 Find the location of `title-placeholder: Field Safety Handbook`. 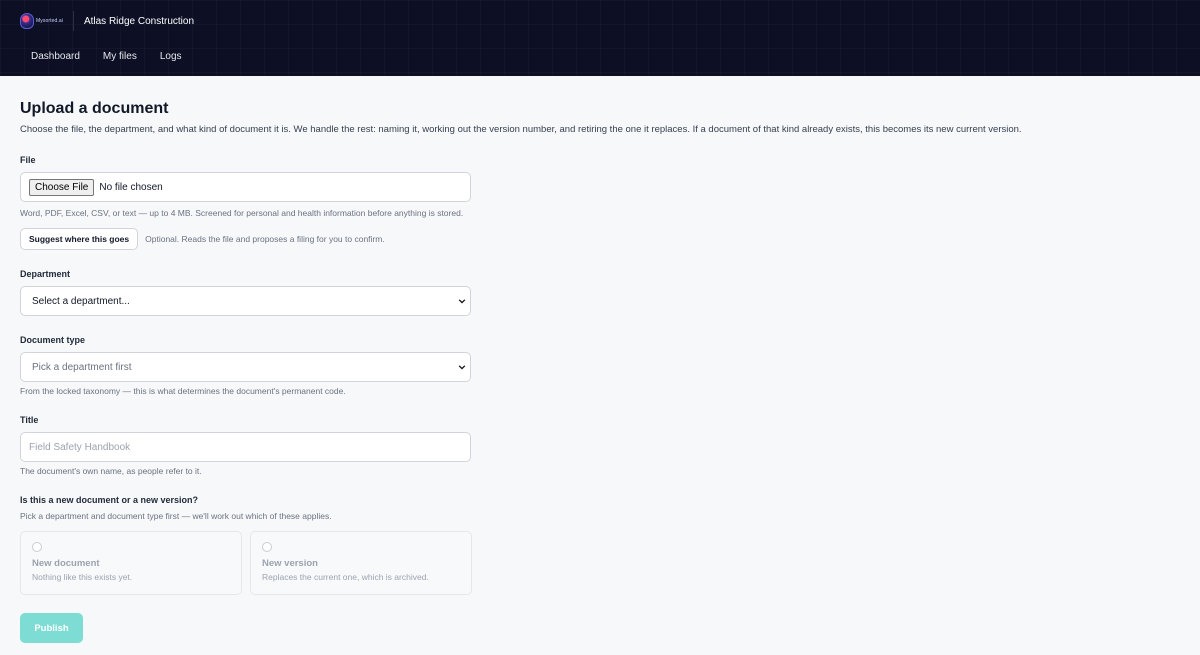

title-placeholder: Field Safety Handbook is located at coordinates (80, 447).